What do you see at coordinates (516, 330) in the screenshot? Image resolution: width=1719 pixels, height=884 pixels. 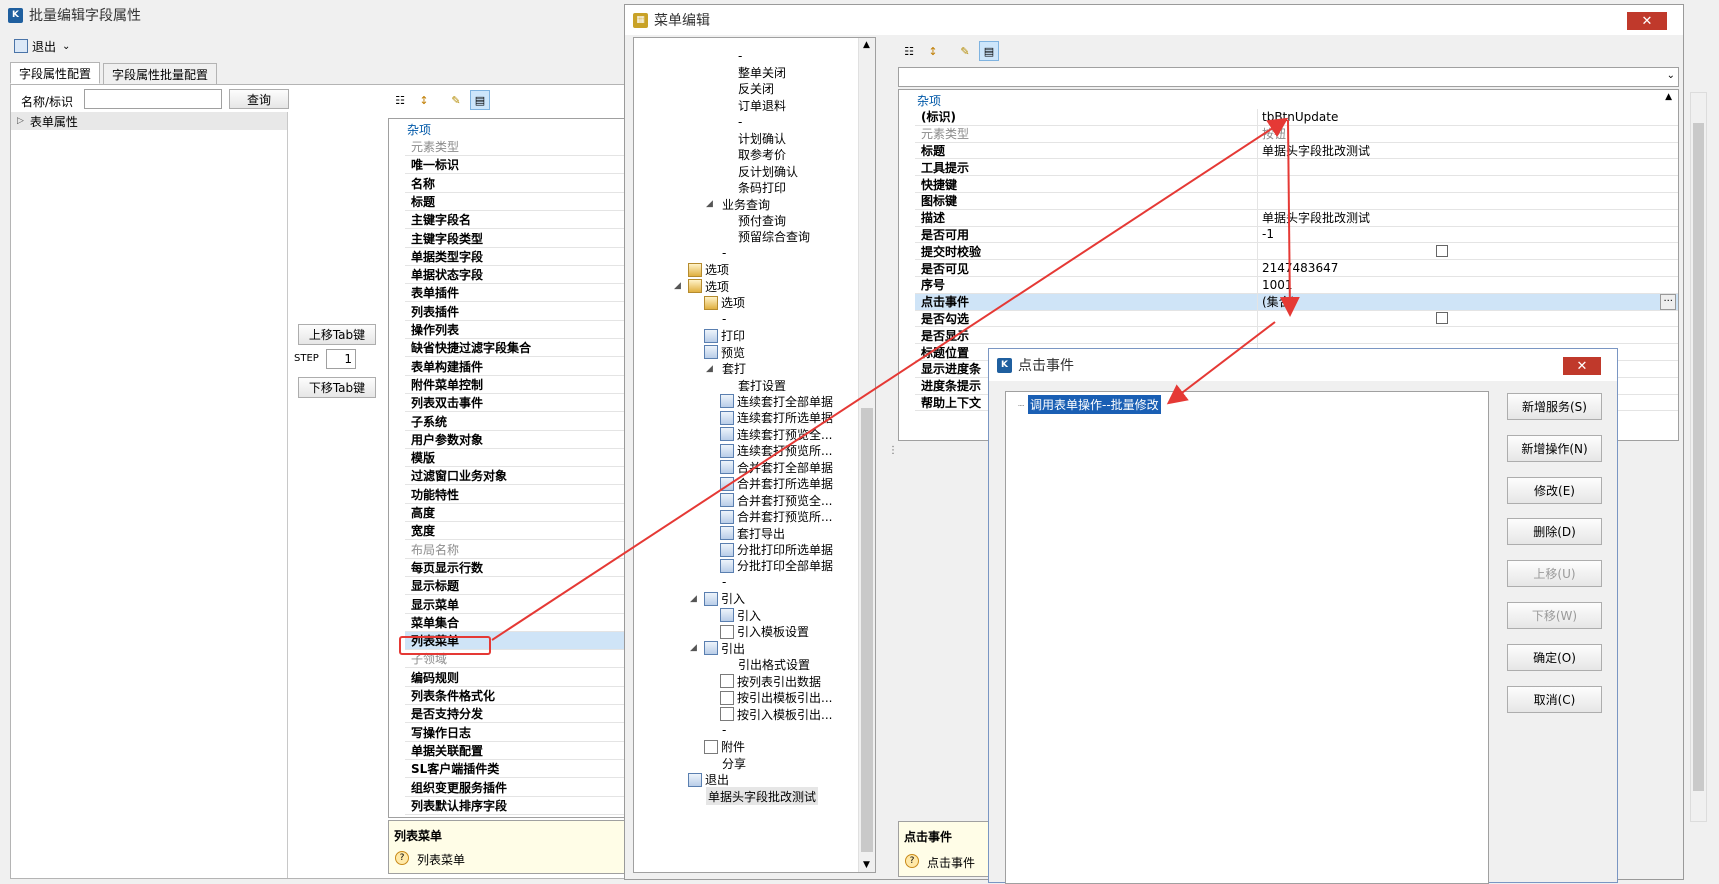 I see `bg-prop-row: 操作列表` at bounding box center [516, 330].